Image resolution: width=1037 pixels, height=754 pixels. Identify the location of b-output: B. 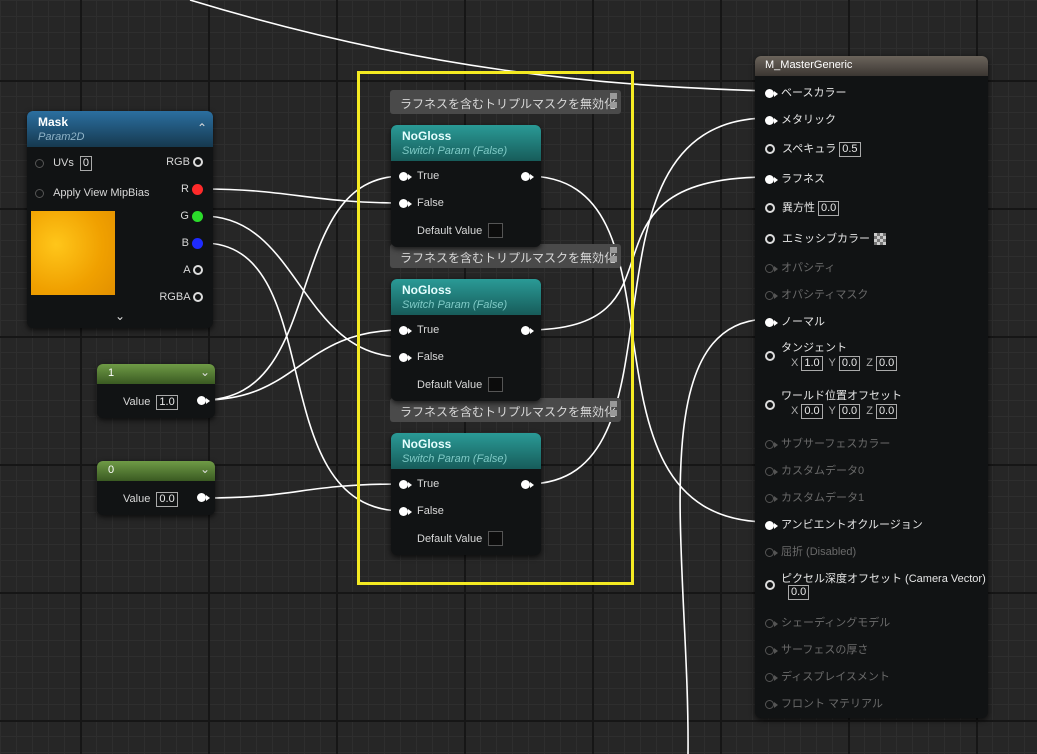
(192, 243).